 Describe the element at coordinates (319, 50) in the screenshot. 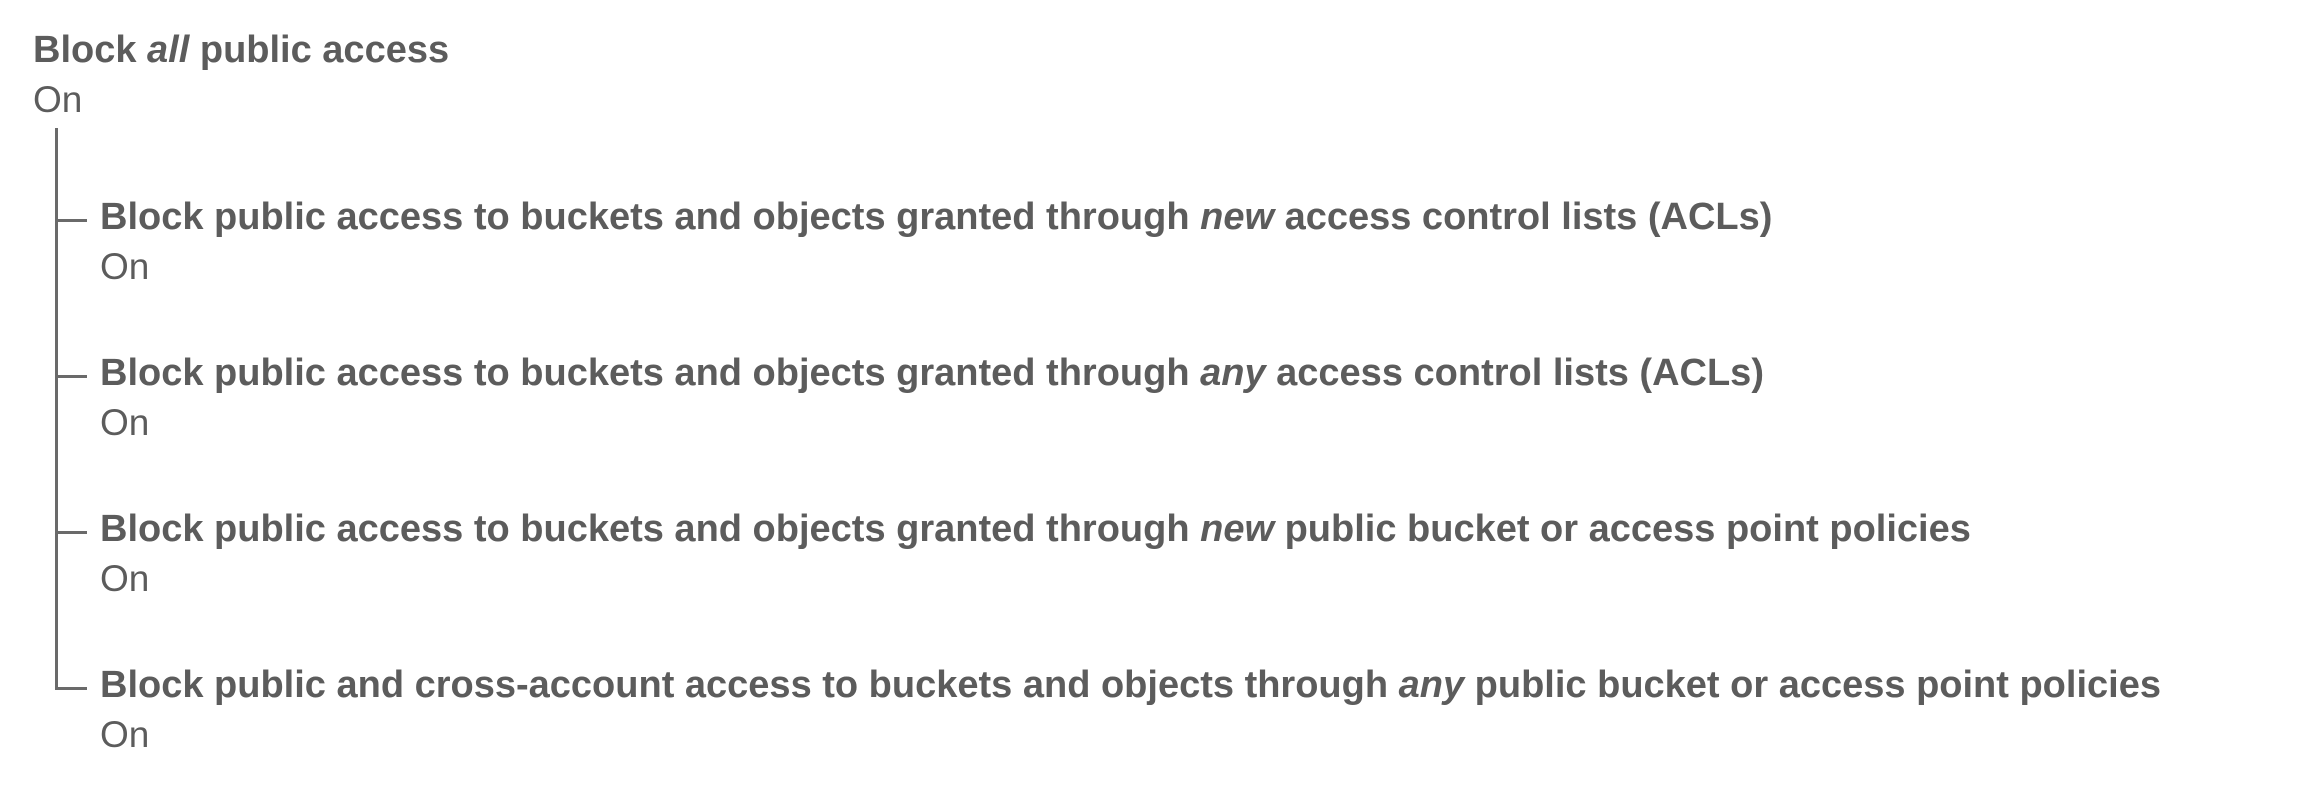

I see `block-all-title-post: public access` at that location.